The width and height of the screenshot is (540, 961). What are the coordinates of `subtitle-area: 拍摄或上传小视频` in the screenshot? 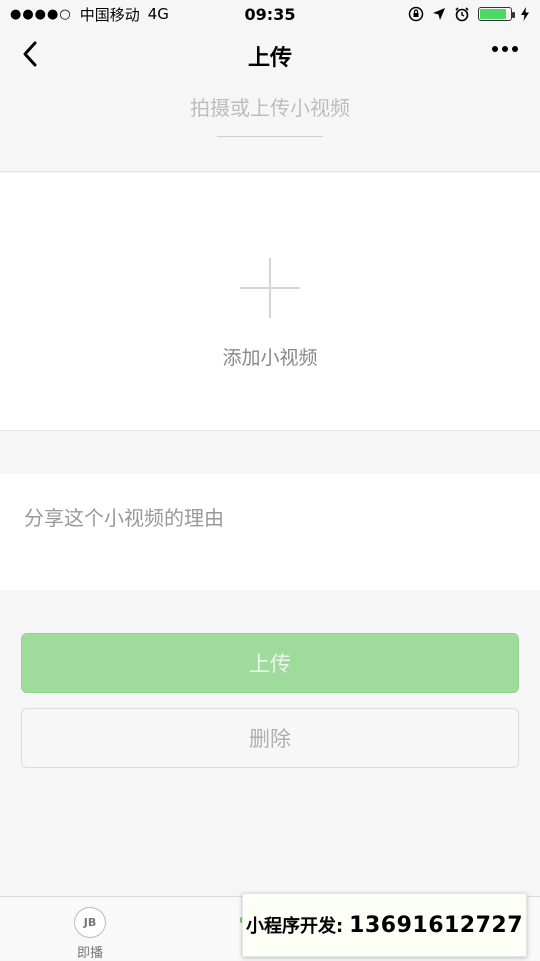 It's located at (270, 128).